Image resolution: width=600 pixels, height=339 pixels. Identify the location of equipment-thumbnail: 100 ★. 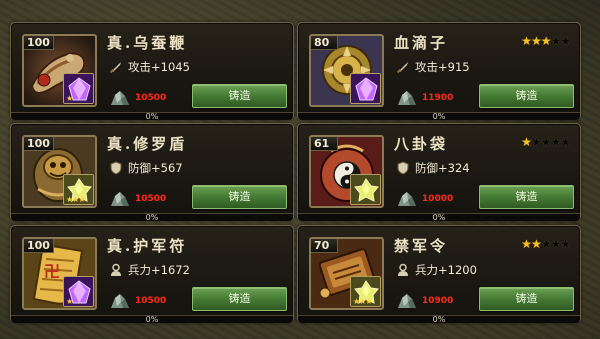
(59, 70).